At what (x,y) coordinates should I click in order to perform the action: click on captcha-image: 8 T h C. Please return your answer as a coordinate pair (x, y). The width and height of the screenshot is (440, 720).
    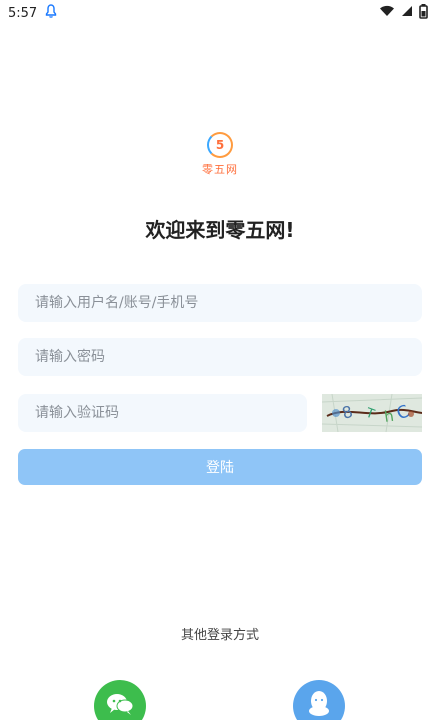
    Looking at the image, I should click on (372, 413).